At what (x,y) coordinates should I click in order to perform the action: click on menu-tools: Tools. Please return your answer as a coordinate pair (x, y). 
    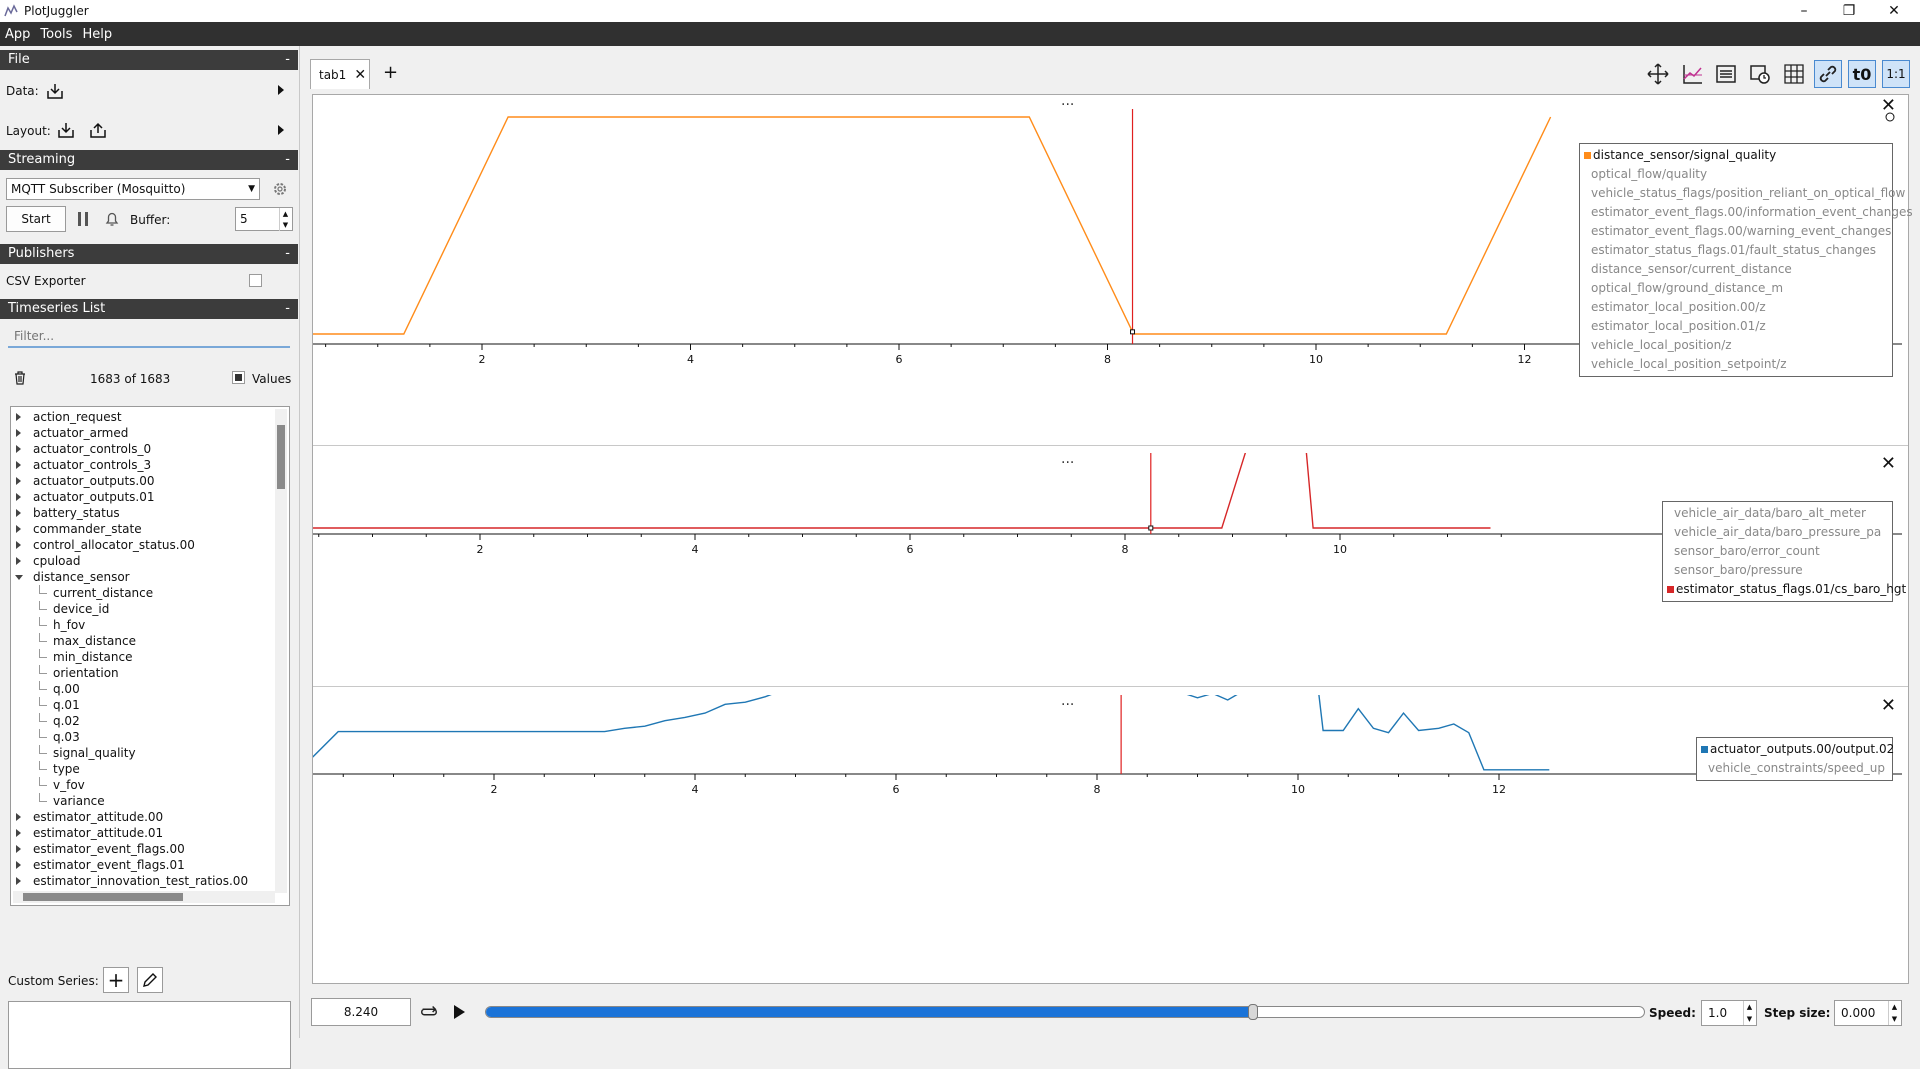
    Looking at the image, I should click on (56, 34).